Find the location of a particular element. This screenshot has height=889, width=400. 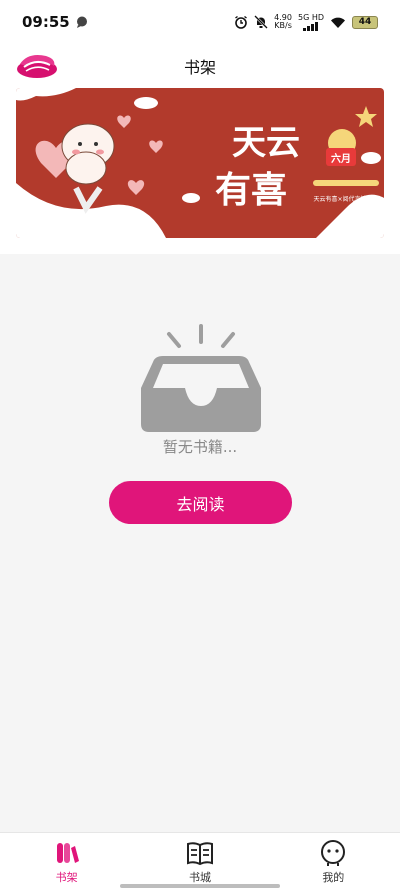

nav-item-profile: 我的 is located at coordinates (333, 861).